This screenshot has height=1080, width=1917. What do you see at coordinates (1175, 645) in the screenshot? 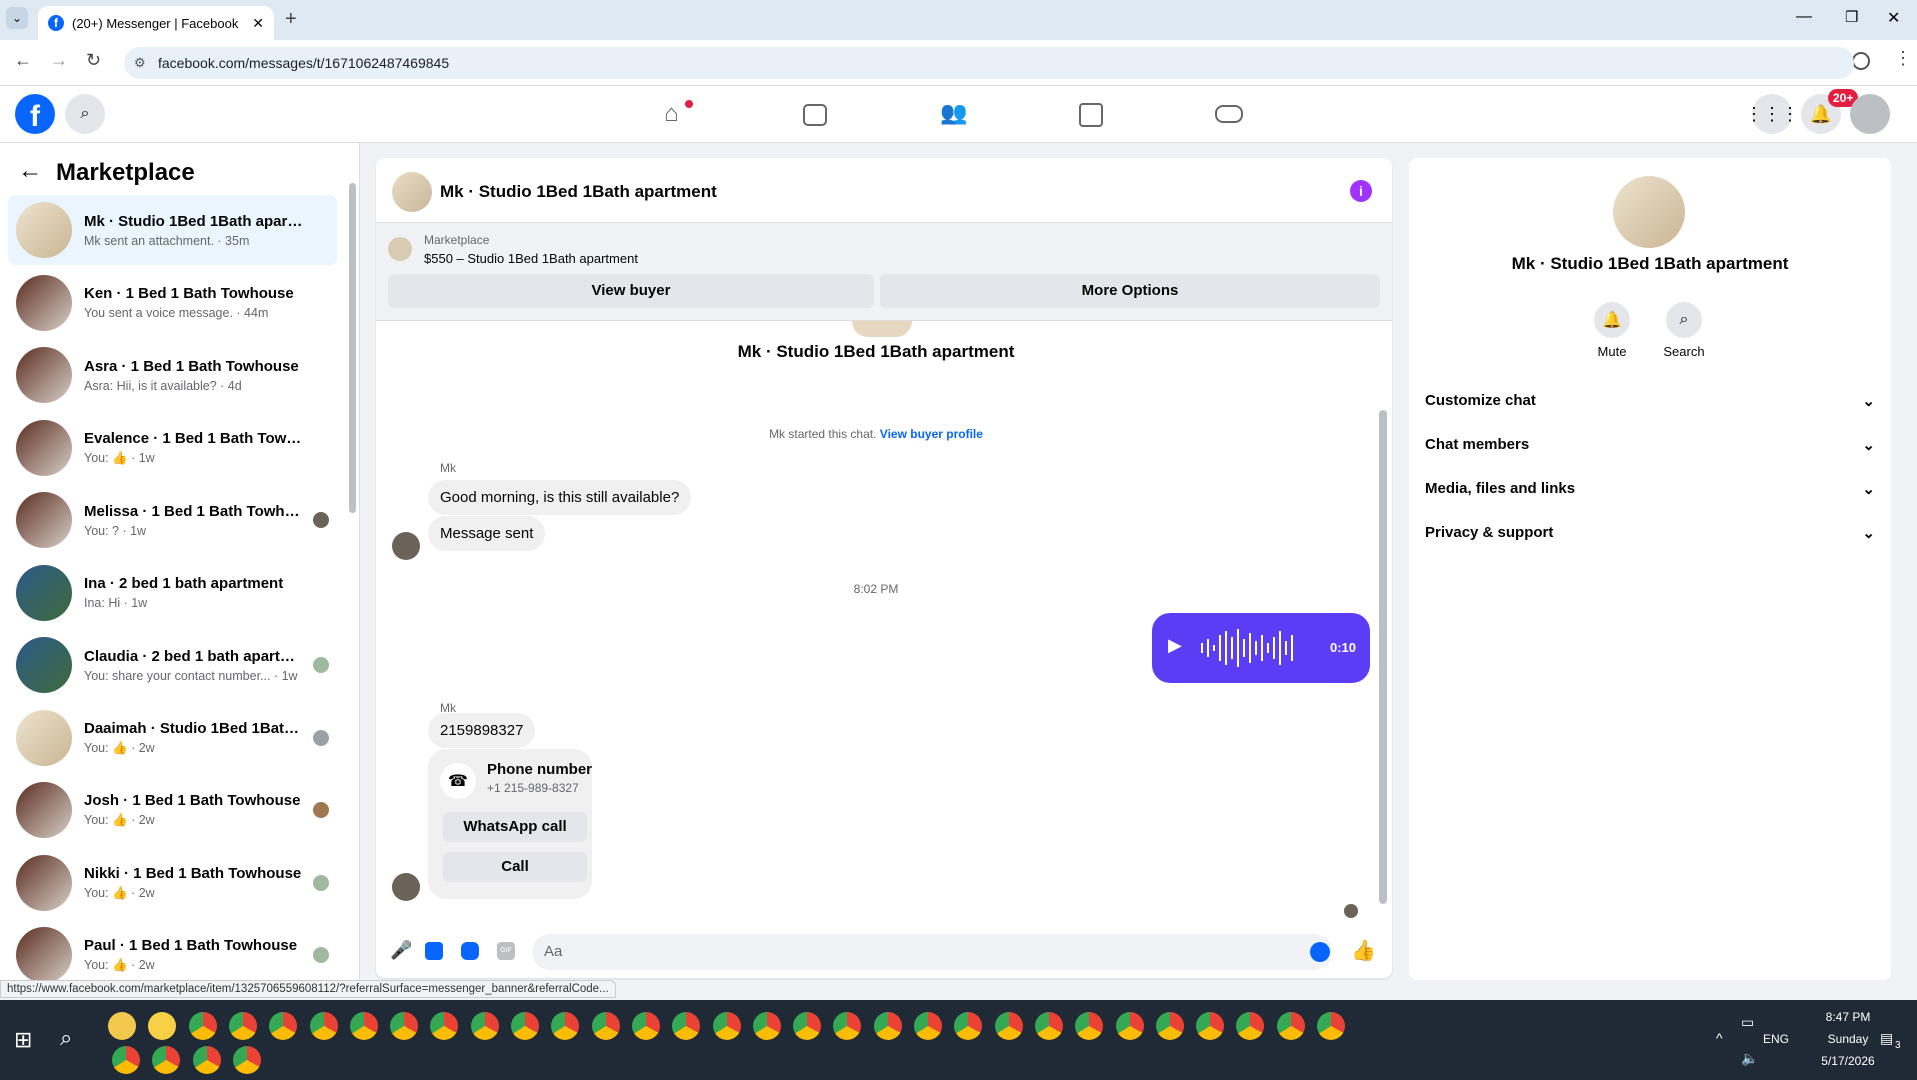
I see `play-icon: ▶` at bounding box center [1175, 645].